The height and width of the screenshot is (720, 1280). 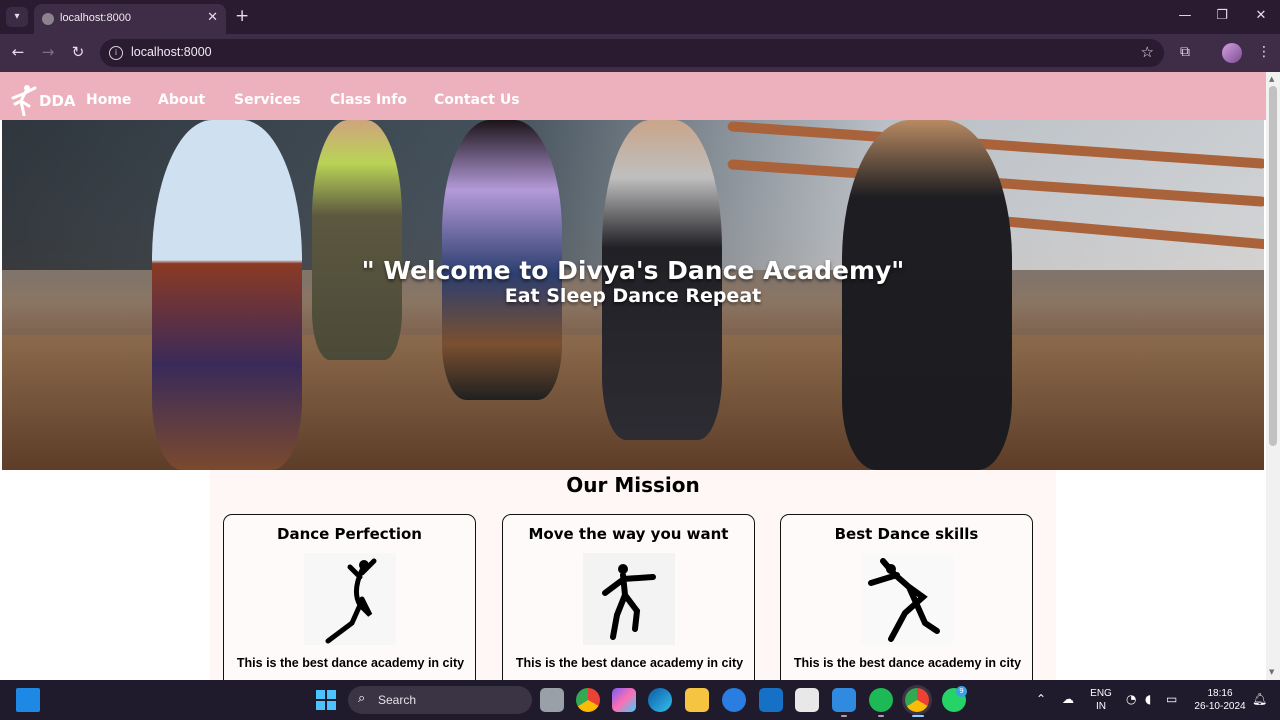 I want to click on search-label: Search, so click(x=397, y=700).